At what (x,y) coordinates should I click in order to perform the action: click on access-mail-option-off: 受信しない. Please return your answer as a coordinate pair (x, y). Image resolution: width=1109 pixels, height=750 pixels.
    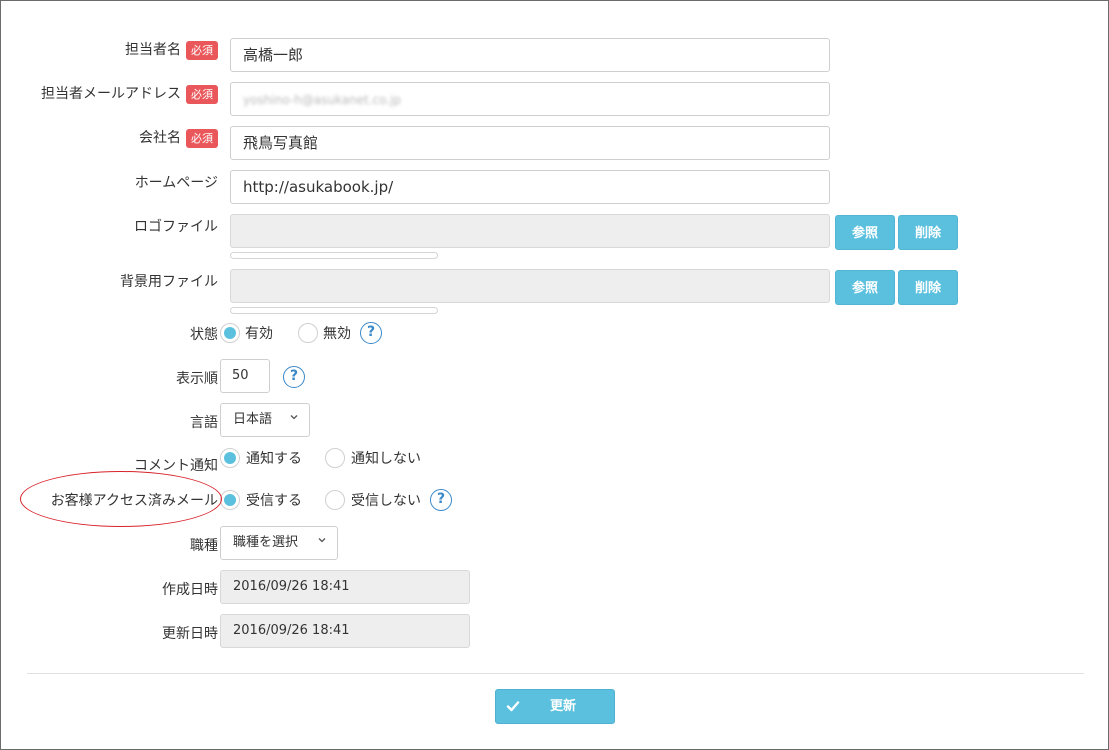
    Looking at the image, I should click on (386, 501).